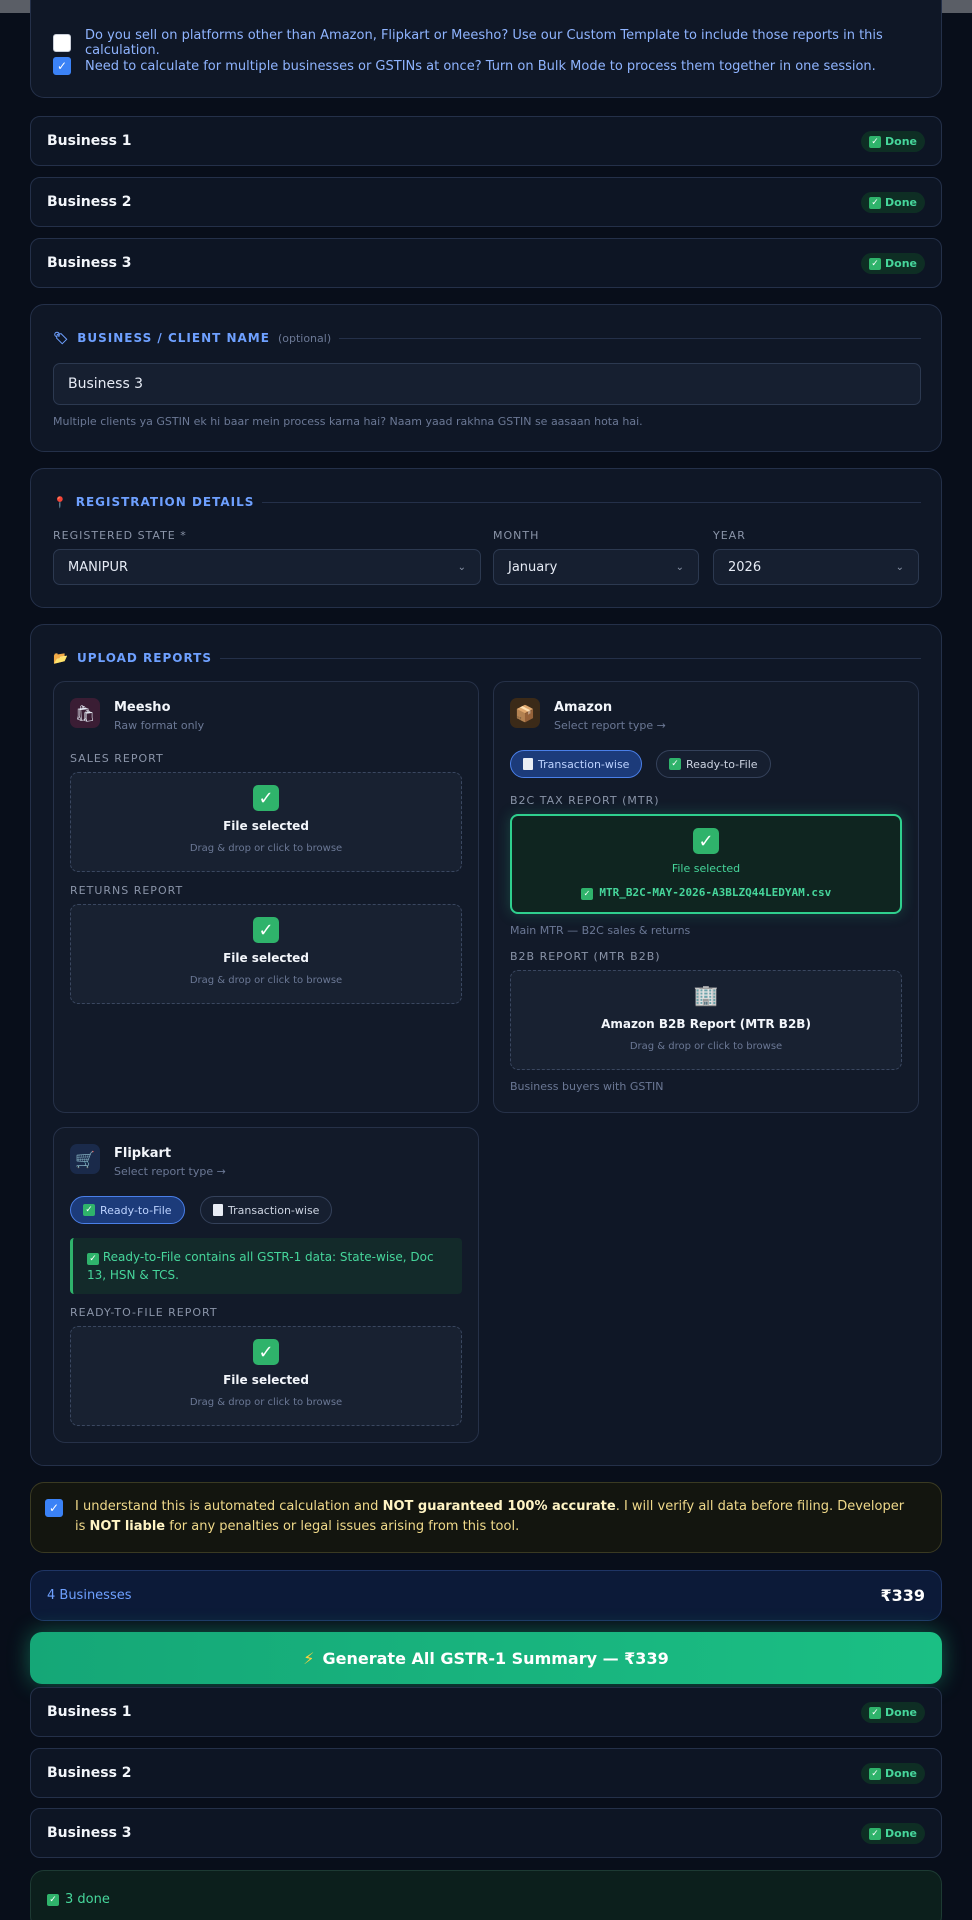  What do you see at coordinates (54, 1508) in the screenshot?
I see `disclaimer-checkbox: ✓` at bounding box center [54, 1508].